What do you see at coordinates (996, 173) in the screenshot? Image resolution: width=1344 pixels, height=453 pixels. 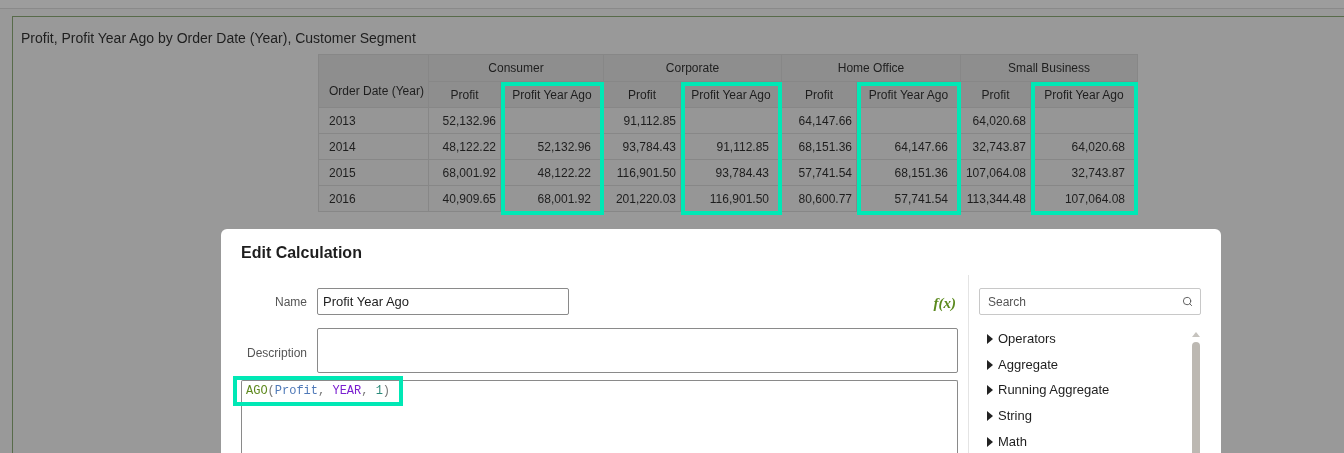 I see `table-cell: 107,064.08` at bounding box center [996, 173].